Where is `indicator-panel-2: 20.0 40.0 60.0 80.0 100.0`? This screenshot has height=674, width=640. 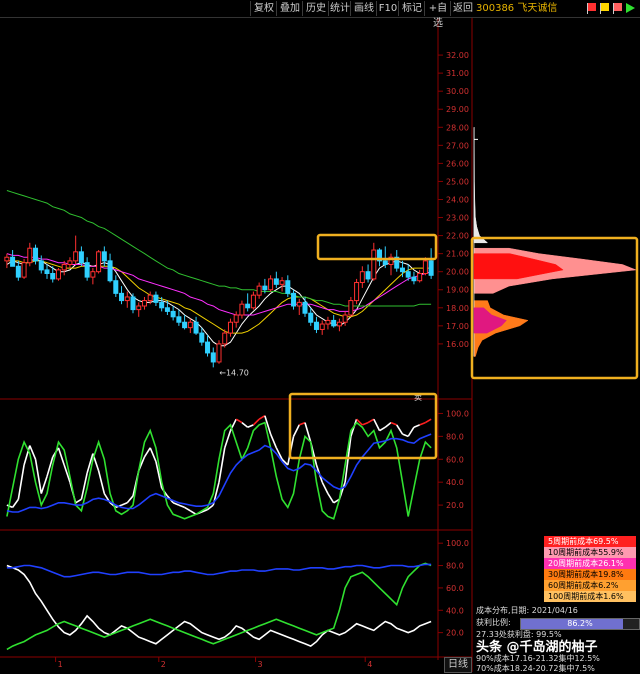
indicator-panel-2: 20.0 40.0 60.0 80.0 100.0 is located at coordinates (237, 595).